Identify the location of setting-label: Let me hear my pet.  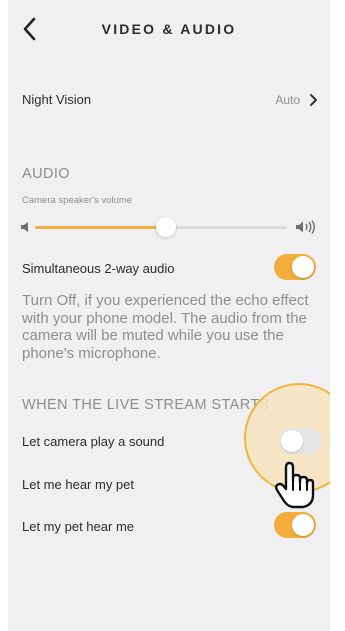
(78, 484).